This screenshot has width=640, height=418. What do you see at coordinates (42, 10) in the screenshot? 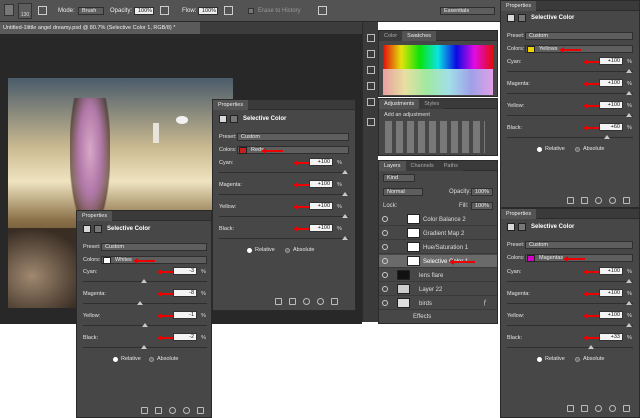
I see `brush-panel-icon` at bounding box center [42, 10].